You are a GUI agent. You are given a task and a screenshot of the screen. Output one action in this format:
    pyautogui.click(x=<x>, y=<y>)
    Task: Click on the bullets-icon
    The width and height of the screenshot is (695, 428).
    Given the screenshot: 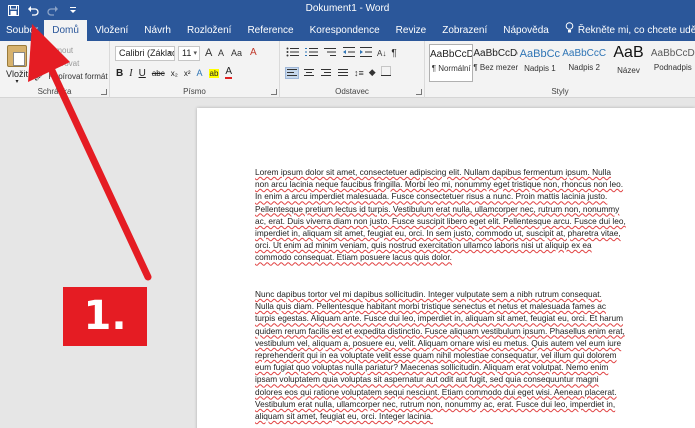 What is the action you would take?
    pyautogui.click(x=293, y=53)
    